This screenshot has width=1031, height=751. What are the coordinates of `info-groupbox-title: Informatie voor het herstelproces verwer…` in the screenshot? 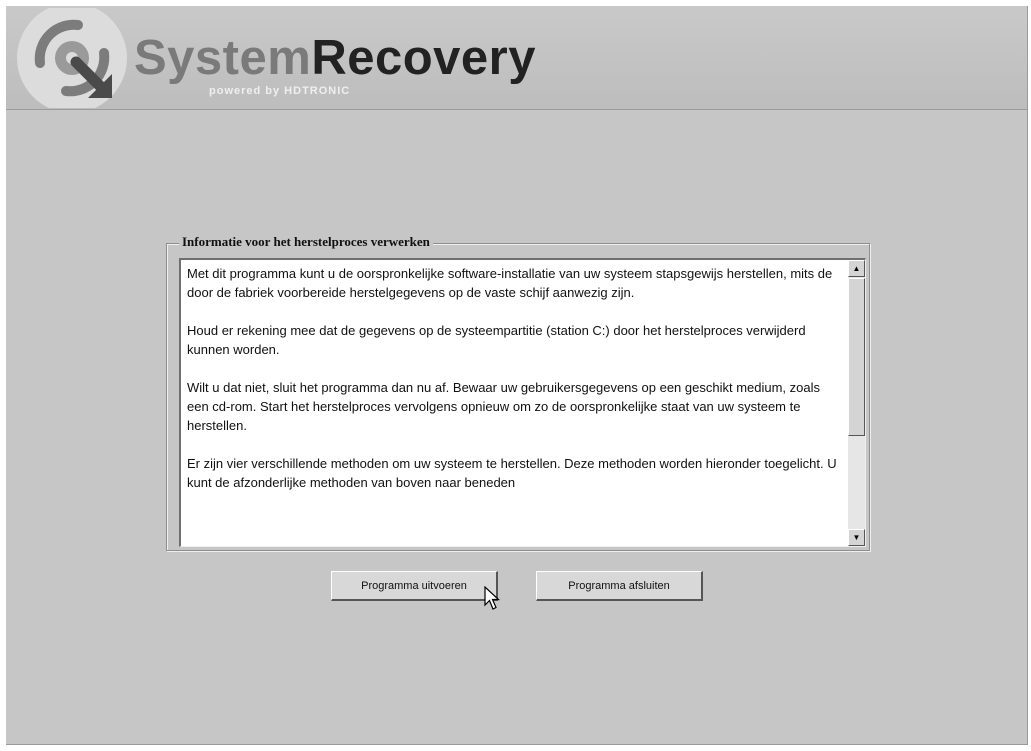 It's located at (306, 242).